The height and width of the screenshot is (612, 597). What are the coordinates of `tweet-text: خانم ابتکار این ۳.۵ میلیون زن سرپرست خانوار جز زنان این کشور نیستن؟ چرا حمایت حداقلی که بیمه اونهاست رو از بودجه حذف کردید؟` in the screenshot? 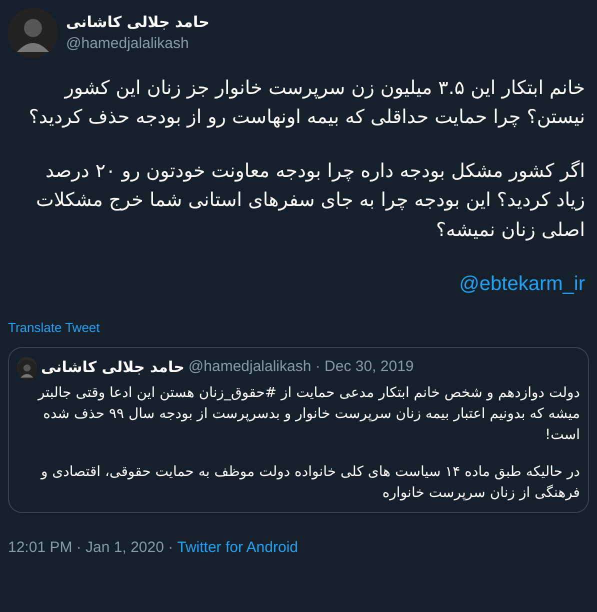 It's located at (306, 103).